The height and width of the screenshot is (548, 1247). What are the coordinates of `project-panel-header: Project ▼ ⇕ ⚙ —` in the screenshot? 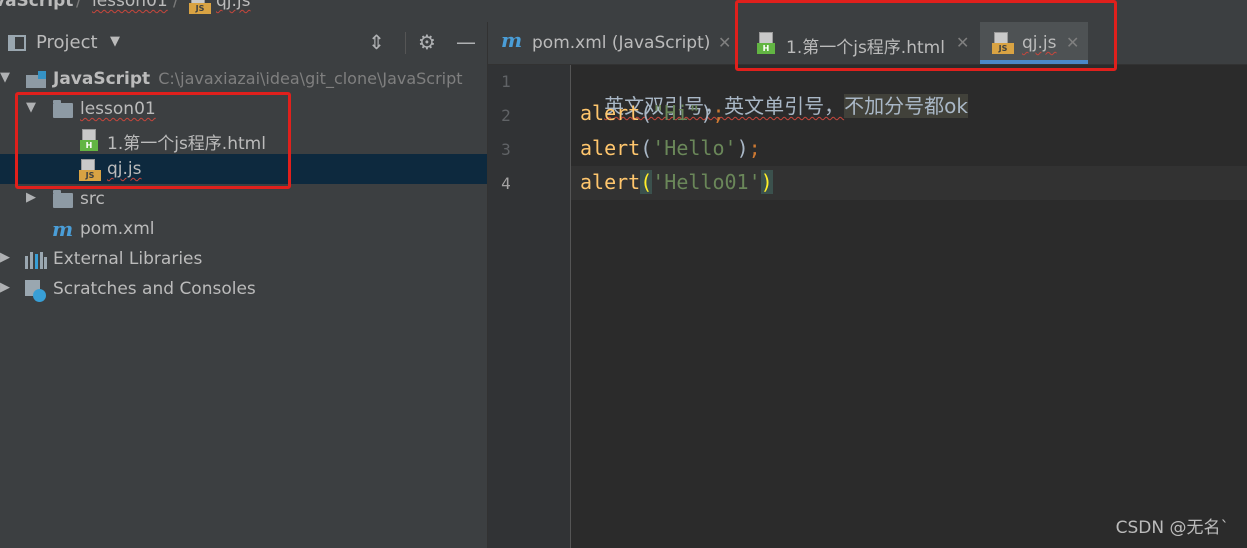 It's located at (243, 43).